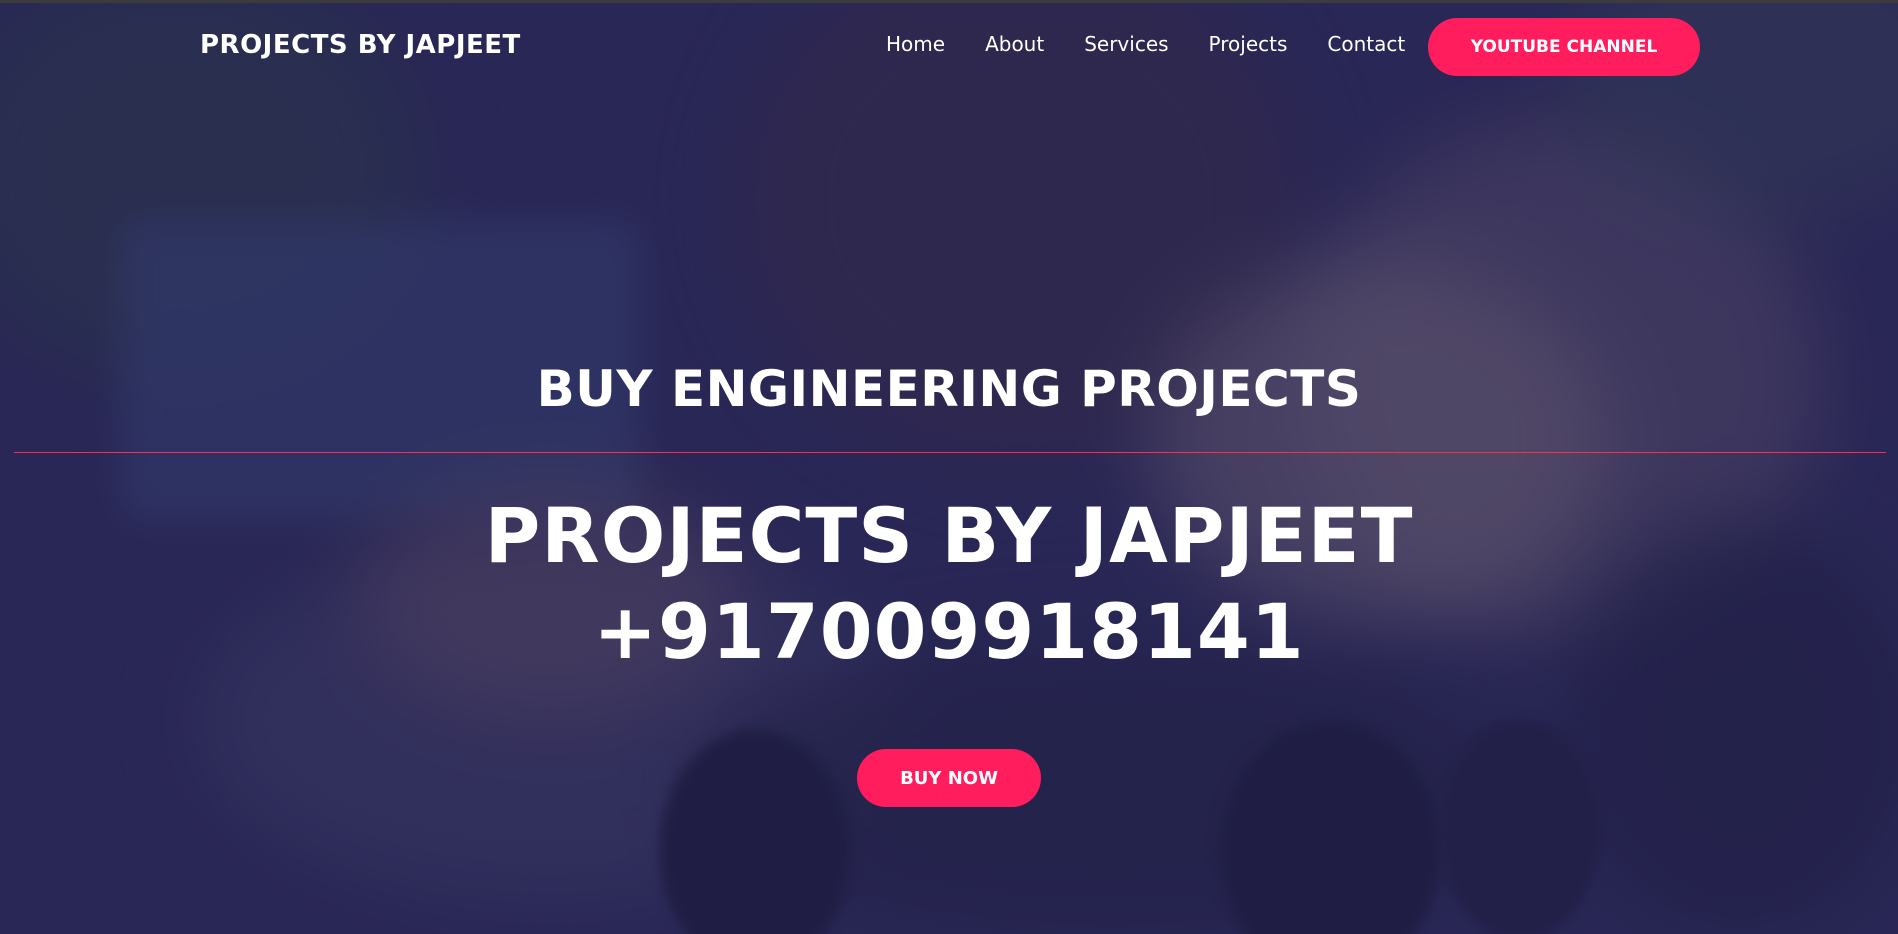 This screenshot has width=1898, height=934. Describe the element at coordinates (950, 452) in the screenshot. I see `hero-divider` at that location.